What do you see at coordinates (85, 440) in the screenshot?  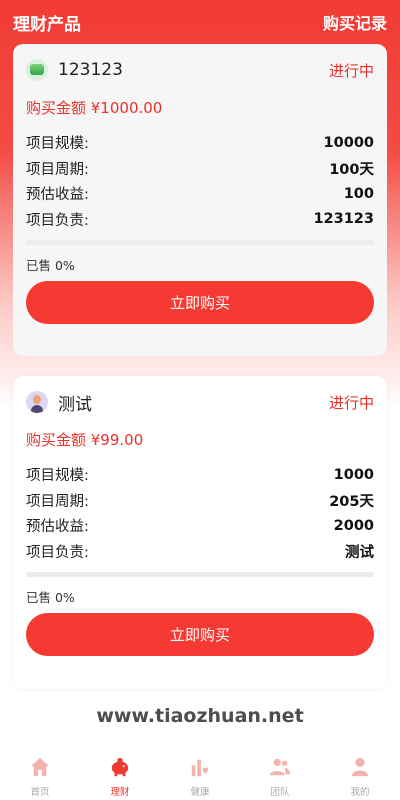 I see `purchase-amount: 购买金额 ¥99.00` at bounding box center [85, 440].